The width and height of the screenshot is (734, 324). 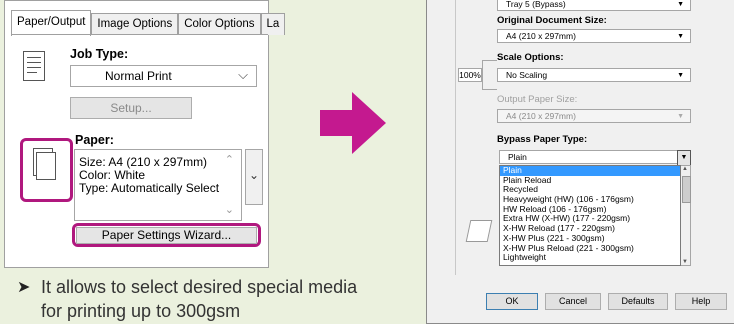 I want to click on defaults-button: Defaults, so click(x=638, y=301).